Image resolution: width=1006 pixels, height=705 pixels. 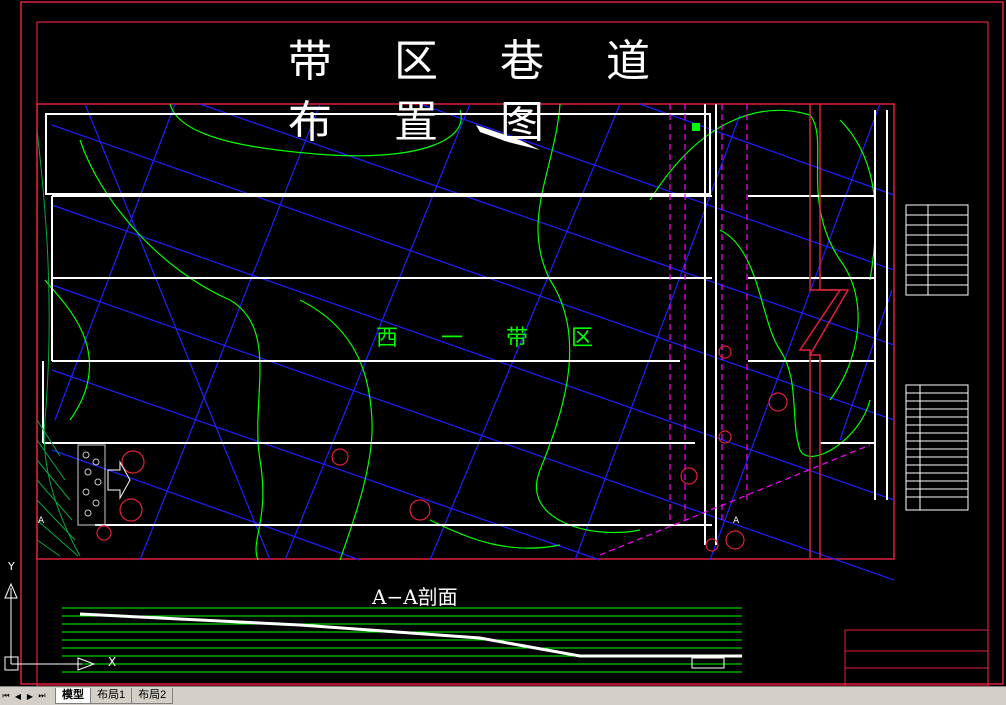 What do you see at coordinates (18, 696) in the screenshot?
I see `nav-prev-button: ◀` at bounding box center [18, 696].